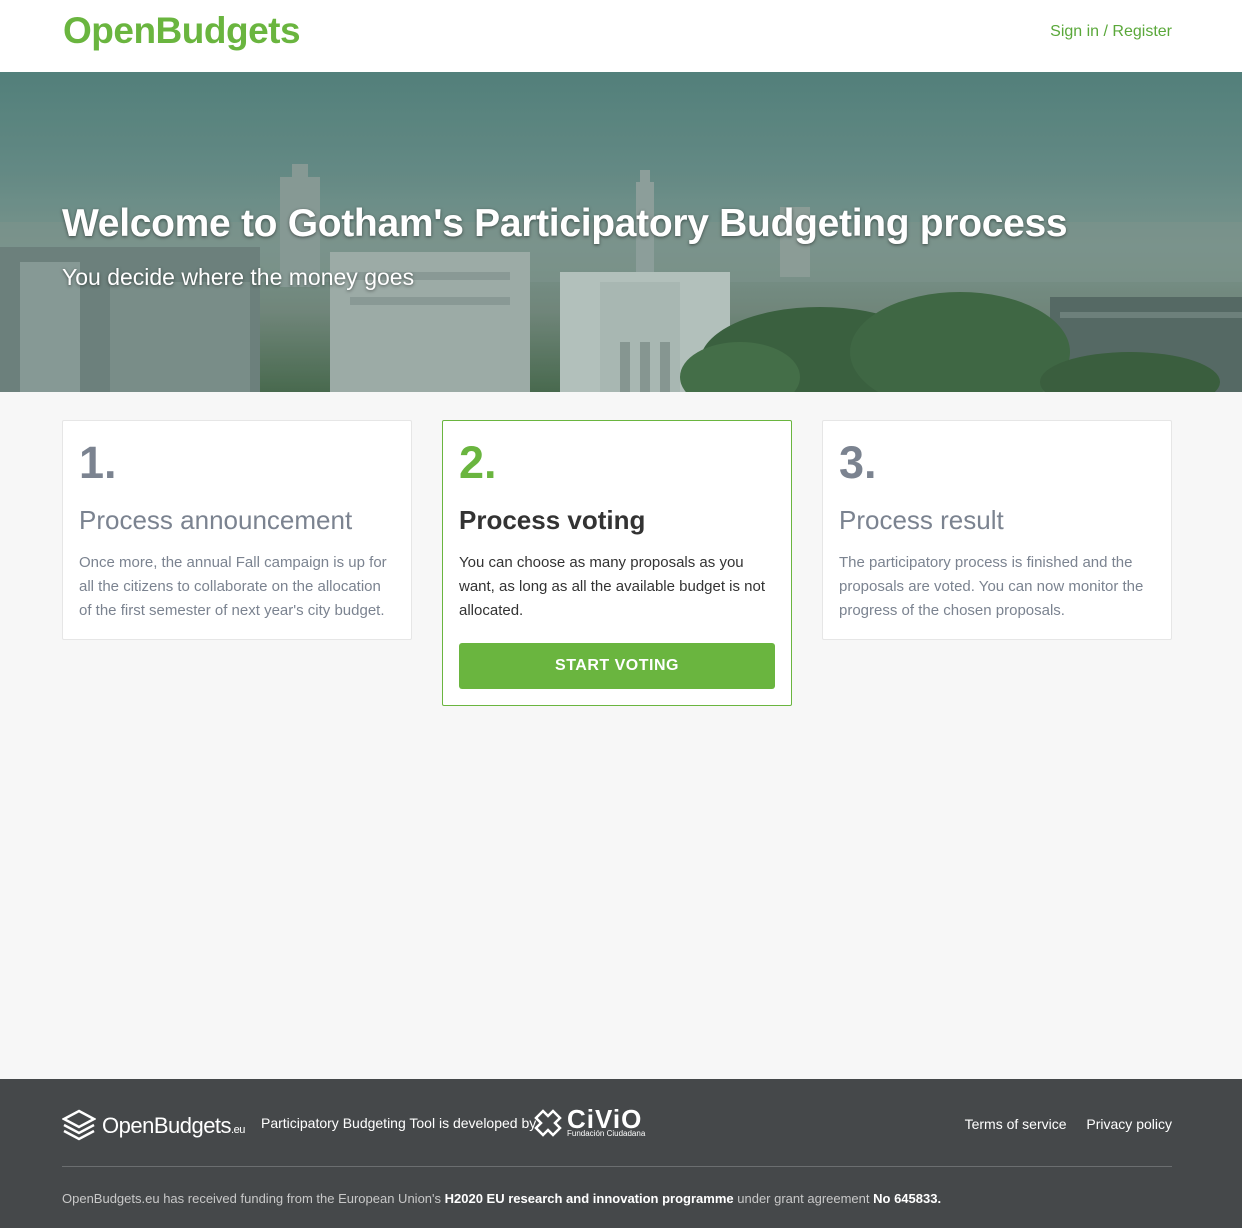 The width and height of the screenshot is (1242, 1228). I want to click on footer-logo-suffix: .eu, so click(238, 1130).